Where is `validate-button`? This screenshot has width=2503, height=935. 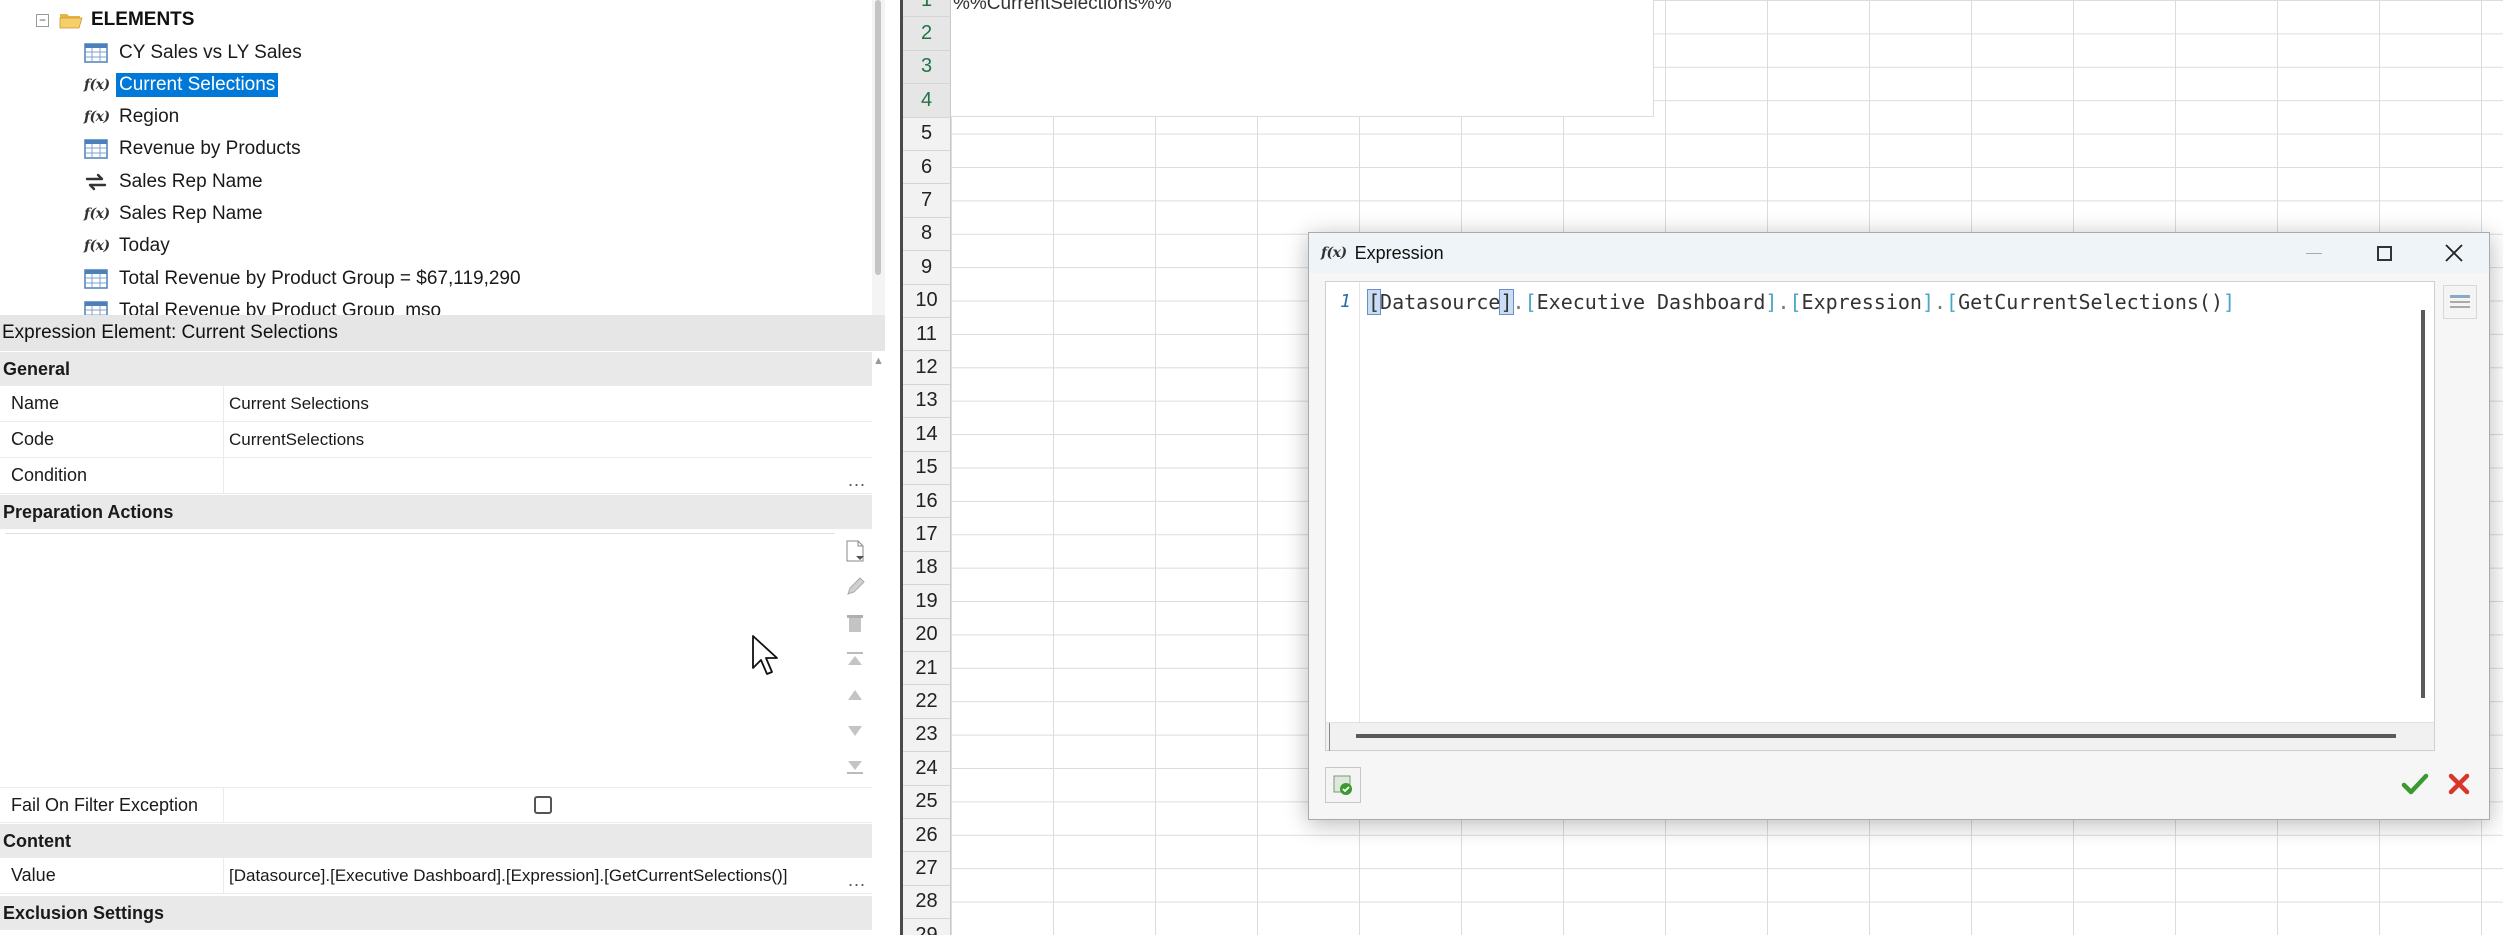 validate-button is located at coordinates (1343, 785).